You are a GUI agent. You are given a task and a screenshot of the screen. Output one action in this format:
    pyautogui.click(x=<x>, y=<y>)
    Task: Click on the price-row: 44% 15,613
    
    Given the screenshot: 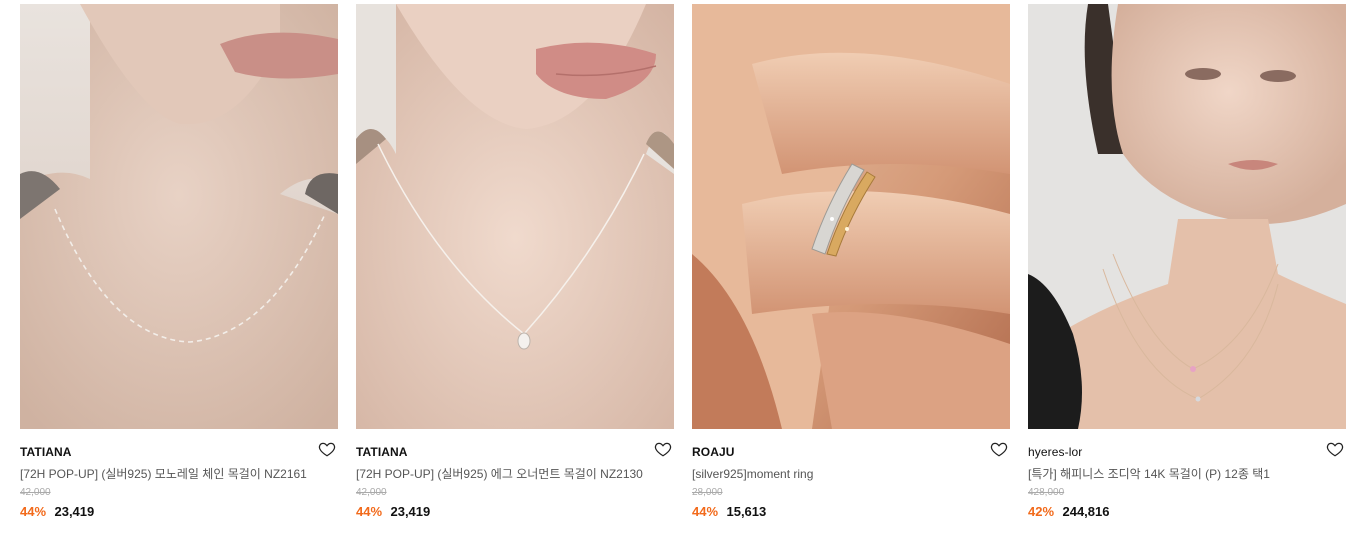 What is the action you would take?
    pyautogui.click(x=851, y=512)
    